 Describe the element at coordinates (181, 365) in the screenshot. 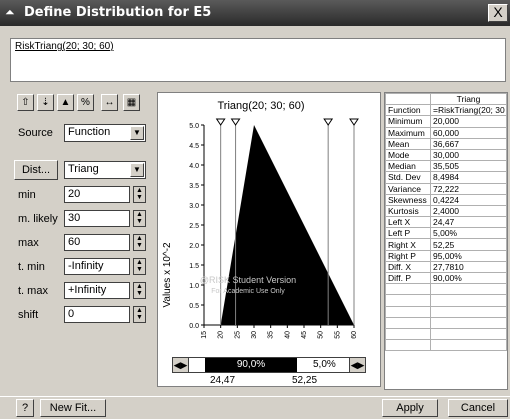

I see `left-delimiter-arrow-icon: ◀▶` at that location.